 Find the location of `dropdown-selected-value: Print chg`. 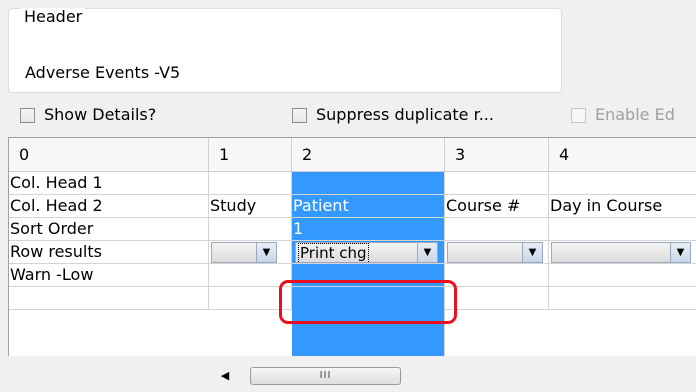

dropdown-selected-value: Print chg is located at coordinates (333, 253).